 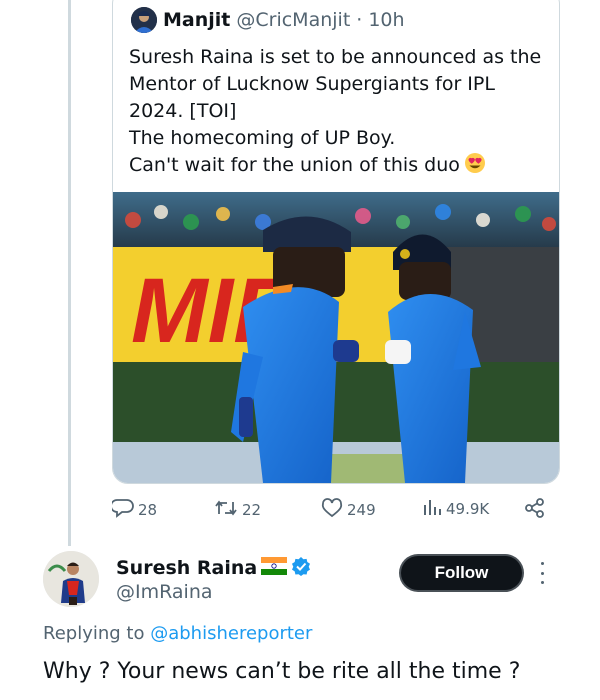 I want to click on quoted-tweet-time: 10h, so click(x=386, y=20).